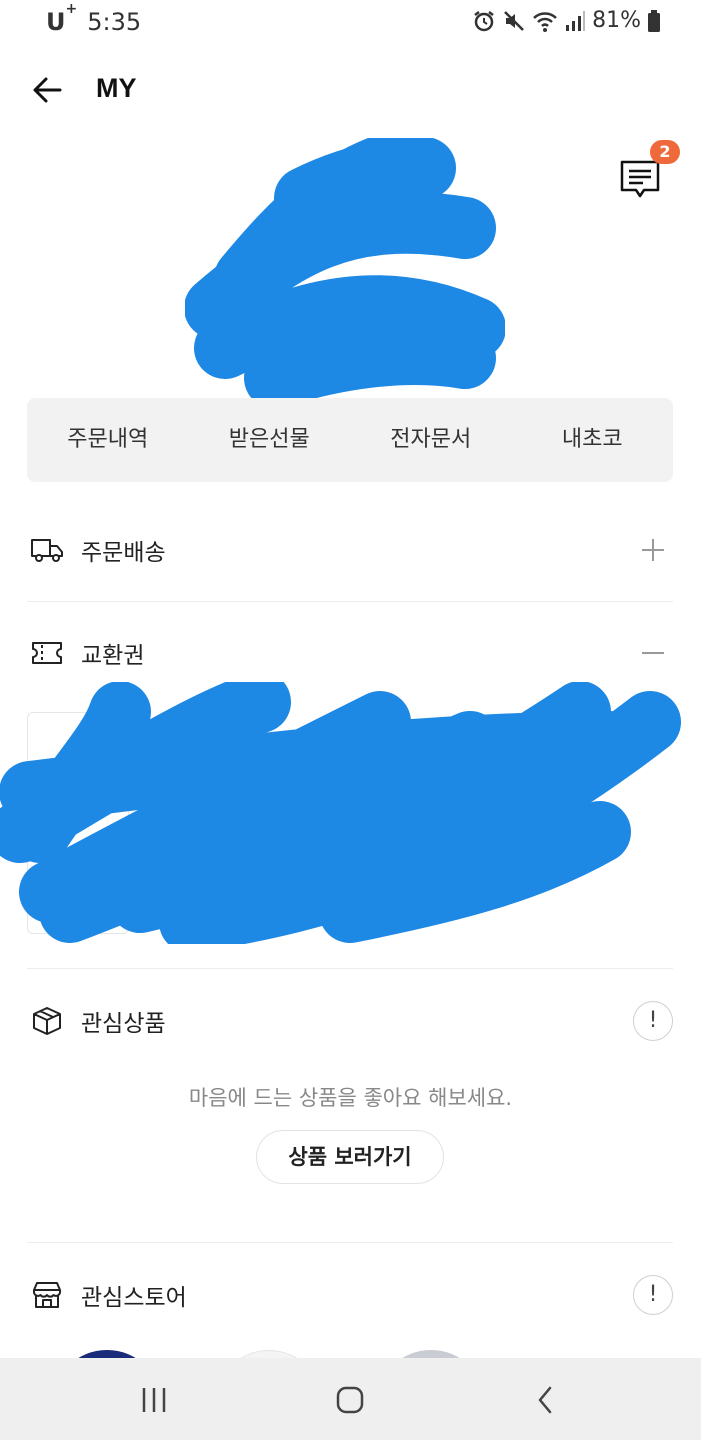  Describe the element at coordinates (545, 21) in the screenshot. I see `wifi-icon` at that location.